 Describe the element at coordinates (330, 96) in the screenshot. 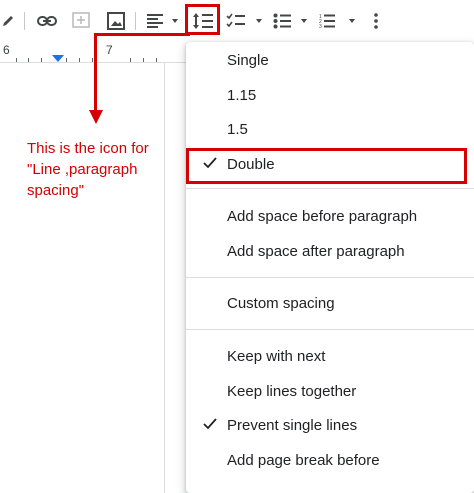

I see `menu-item-1-15: 1.15` at that location.